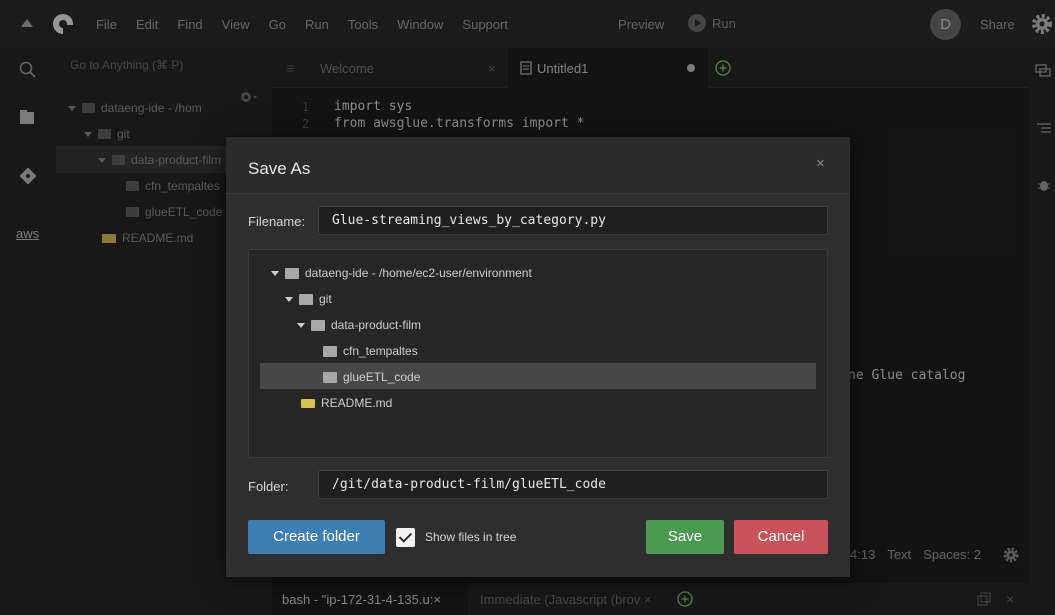 The width and height of the screenshot is (1055, 615). What do you see at coordinates (308, 403) in the screenshot?
I see `markdown-file-icon` at bounding box center [308, 403].